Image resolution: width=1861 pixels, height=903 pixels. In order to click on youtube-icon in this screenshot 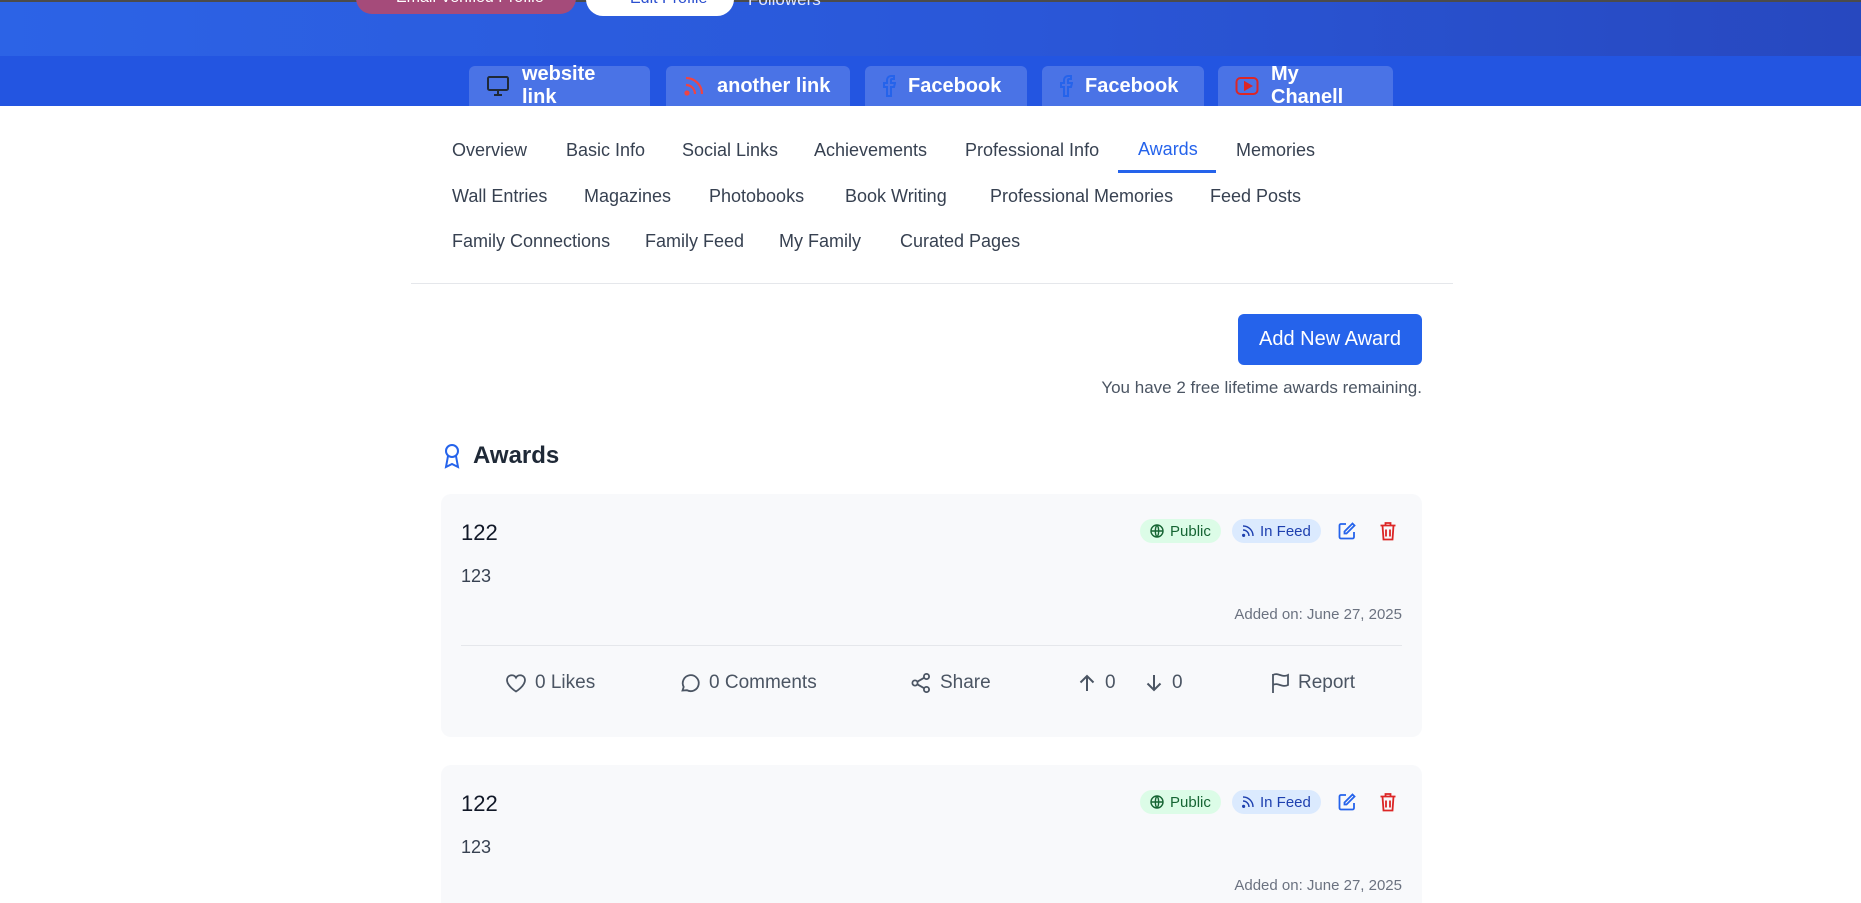, I will do `click(1247, 86)`.